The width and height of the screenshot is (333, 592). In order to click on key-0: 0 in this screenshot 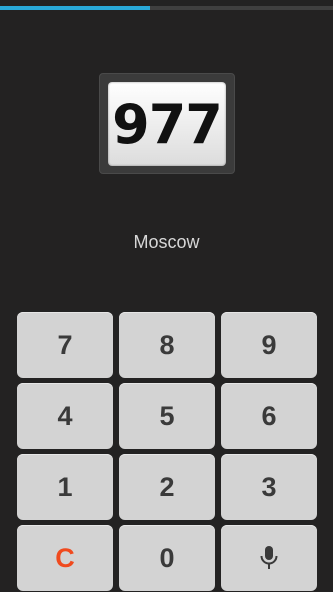, I will do `click(167, 558)`.